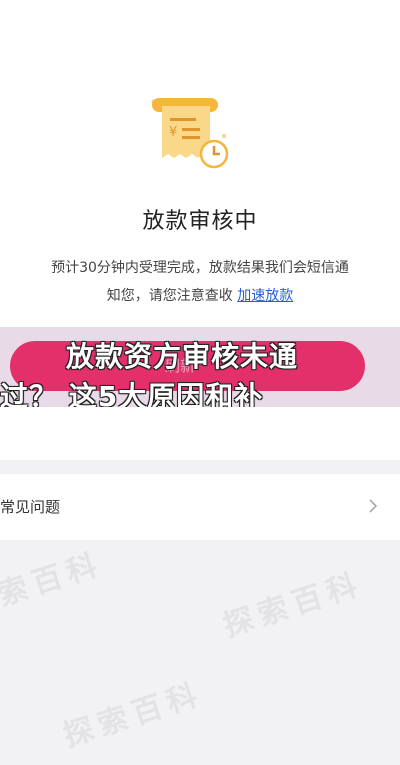 Image resolution: width=400 pixels, height=765 pixels. Describe the element at coordinates (200, 268) in the screenshot. I see `status-desc-line1: 预计30分钟内受理完成，放款结果我们会短信通` at that location.